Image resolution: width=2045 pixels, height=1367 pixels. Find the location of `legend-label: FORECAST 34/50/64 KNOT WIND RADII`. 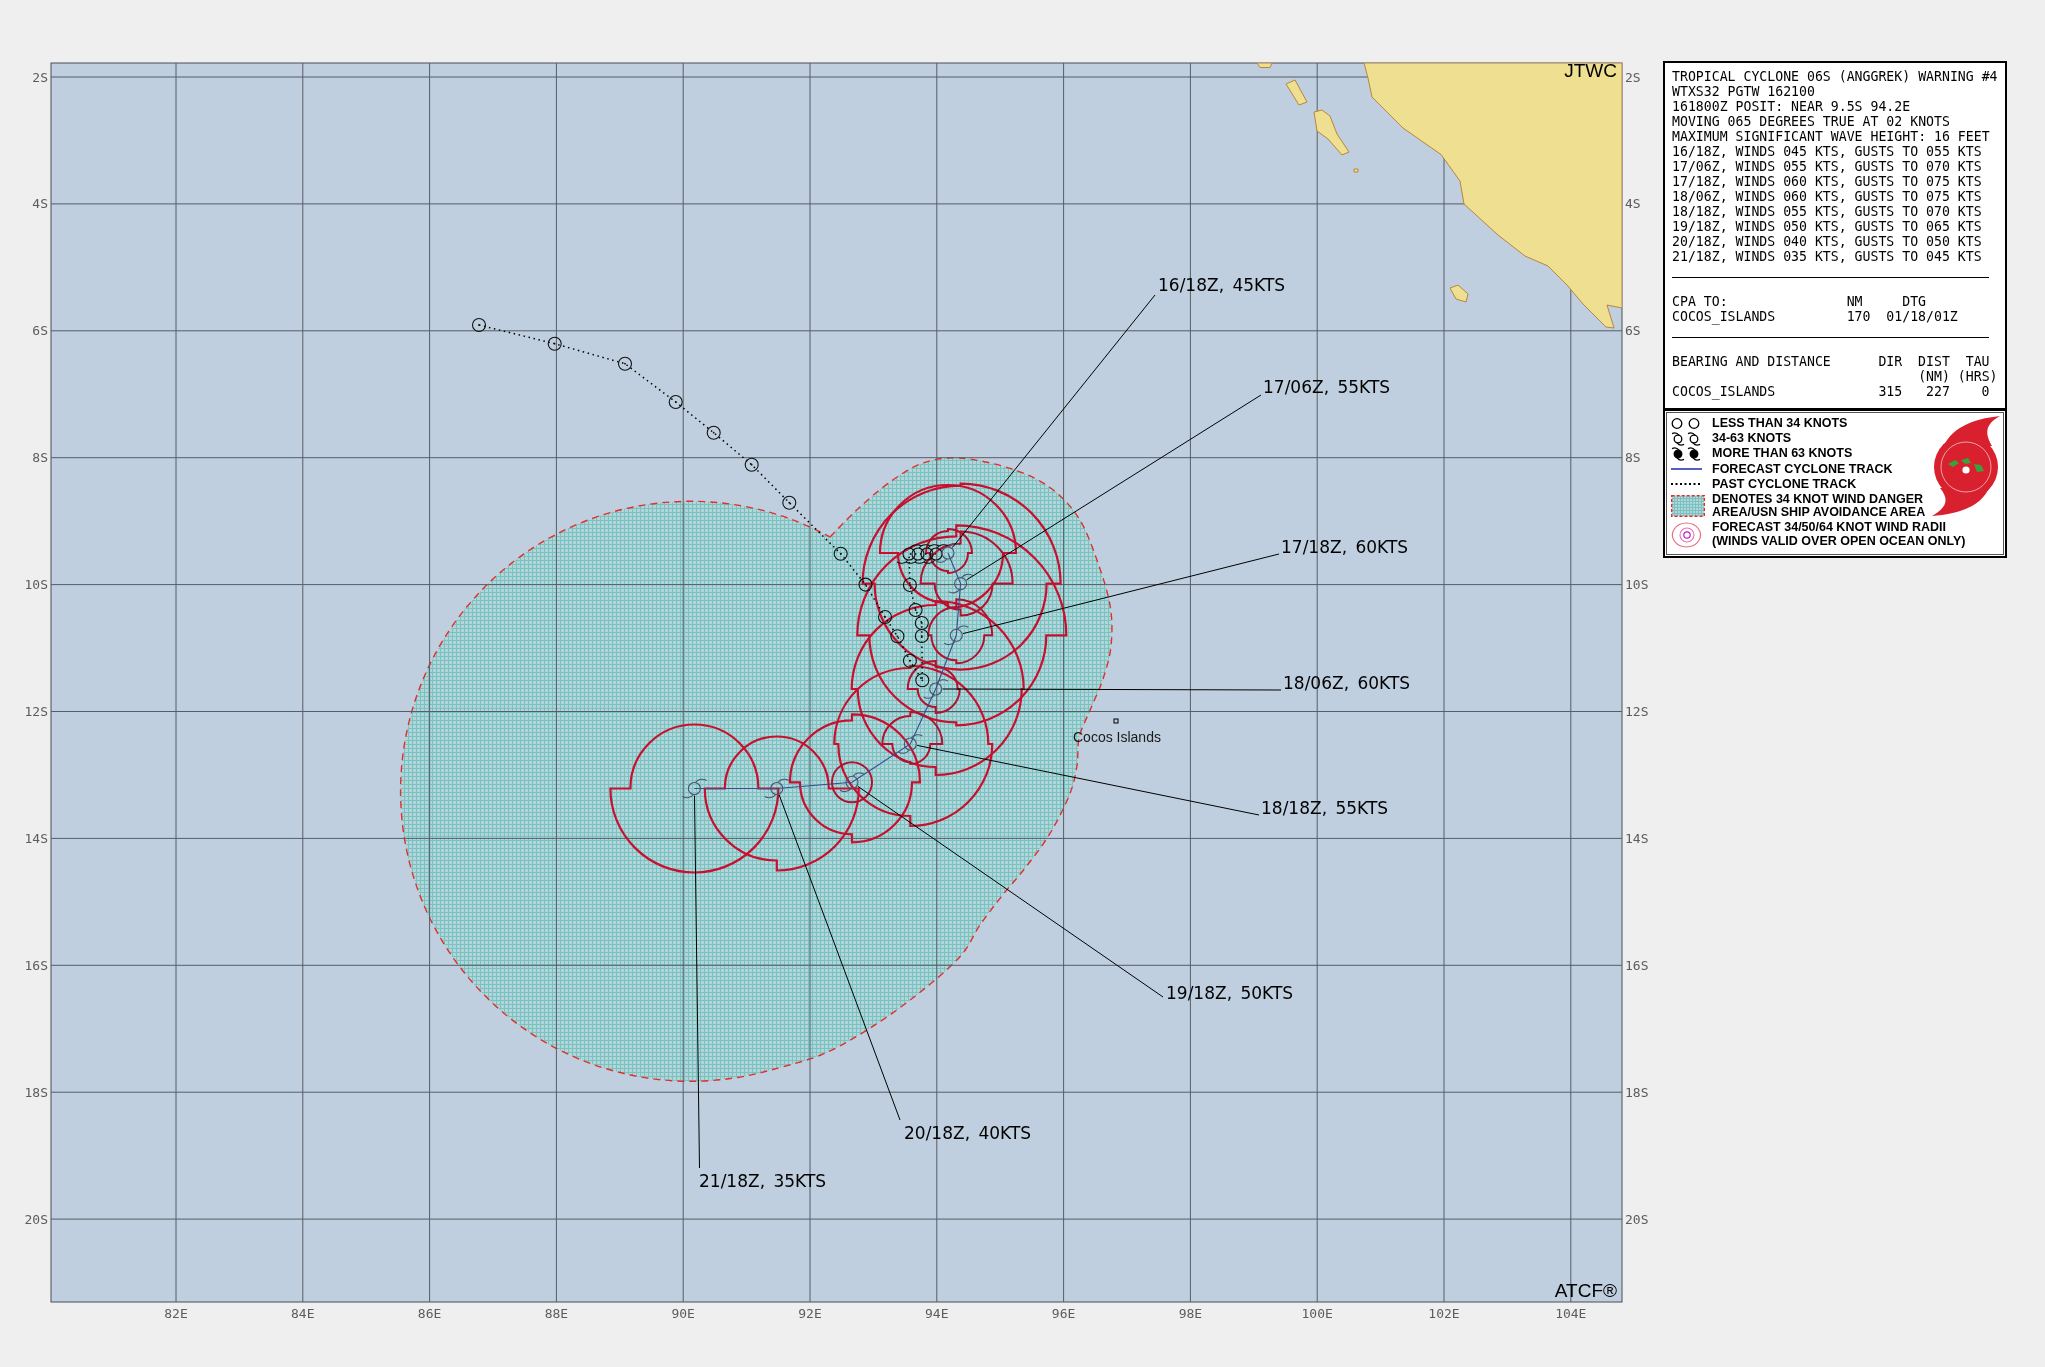

legend-label: FORECAST 34/50/64 KNOT WIND RADII is located at coordinates (1829, 528).